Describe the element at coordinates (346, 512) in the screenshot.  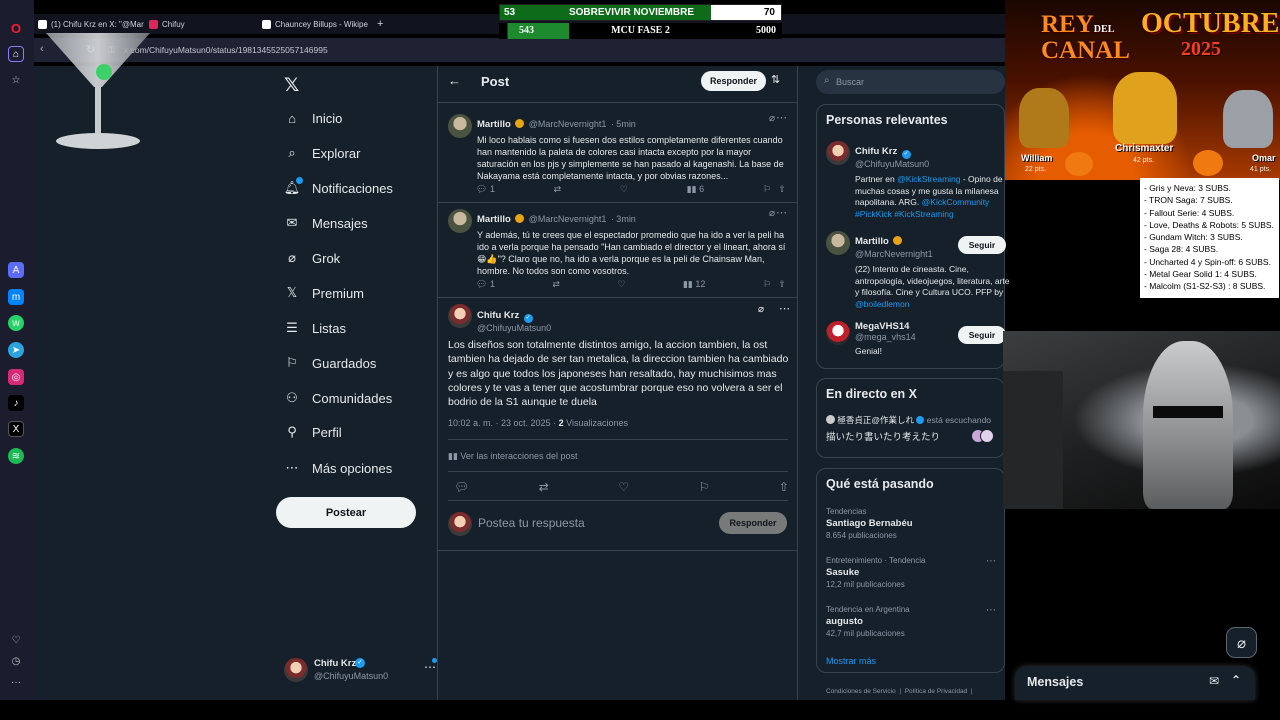
I see `postear-button: Postear` at that location.